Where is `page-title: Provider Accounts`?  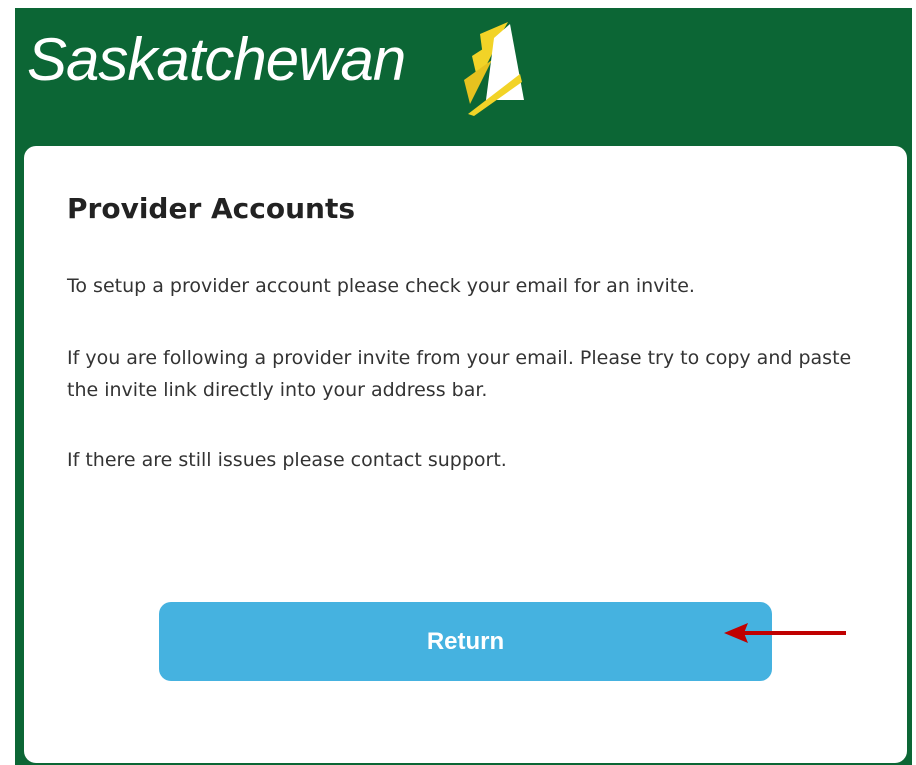
page-title: Provider Accounts is located at coordinates (211, 208).